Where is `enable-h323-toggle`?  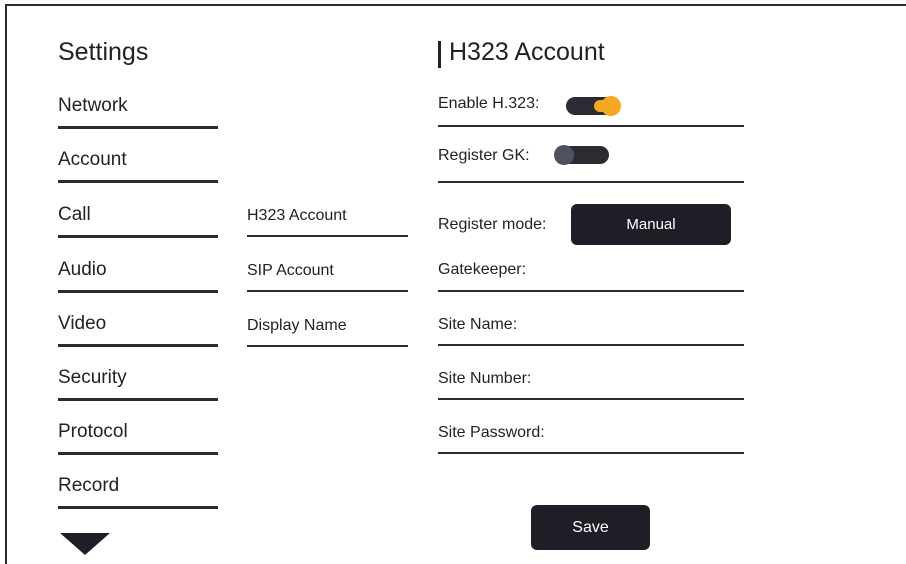 enable-h323-toggle is located at coordinates (593, 106).